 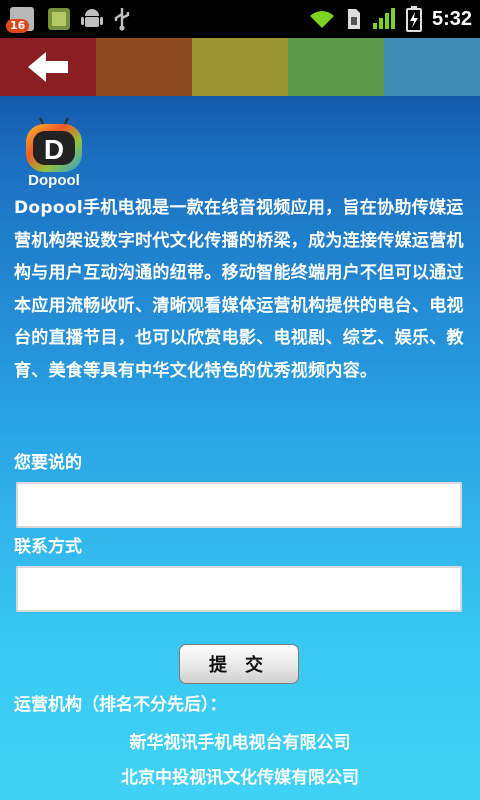 I want to click on back-arrow-icon, so click(x=48, y=67).